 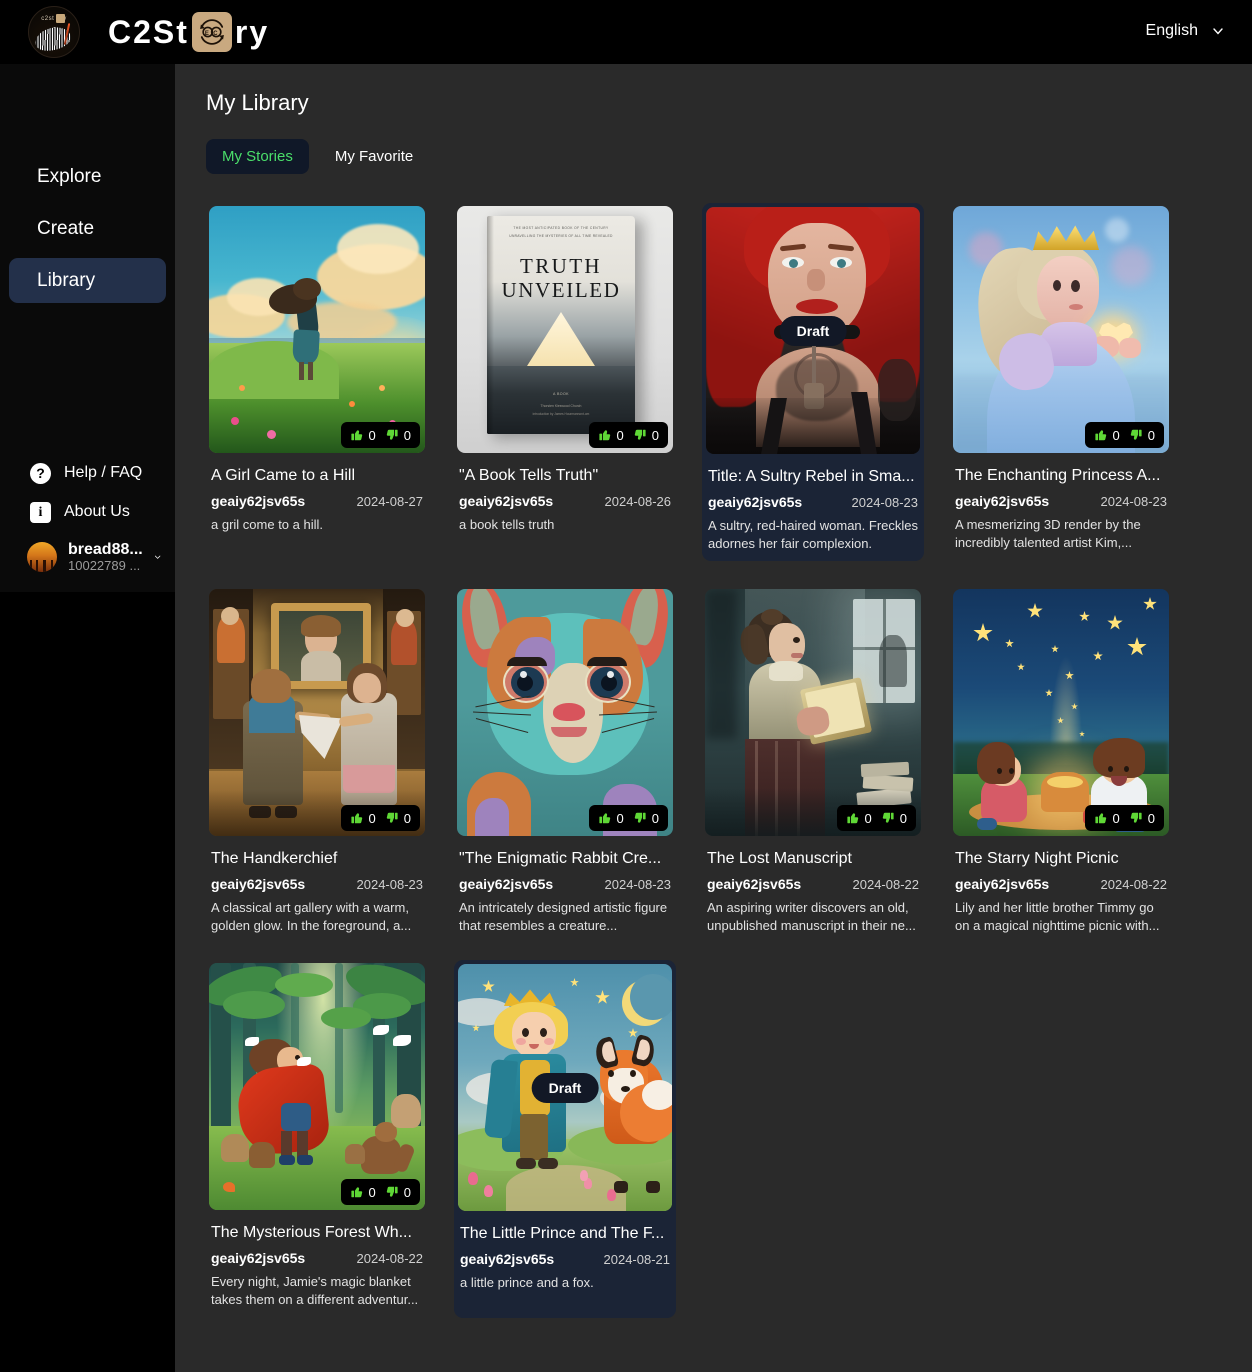 I want to click on tab-my-stories: My Stories, so click(x=257, y=156).